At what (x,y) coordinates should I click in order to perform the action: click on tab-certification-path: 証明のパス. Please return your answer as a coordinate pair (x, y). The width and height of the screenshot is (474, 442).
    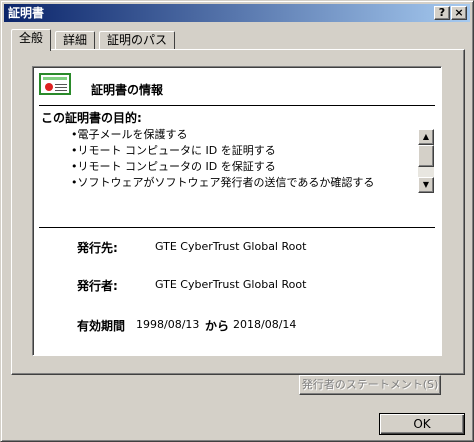
    Looking at the image, I should click on (137, 40).